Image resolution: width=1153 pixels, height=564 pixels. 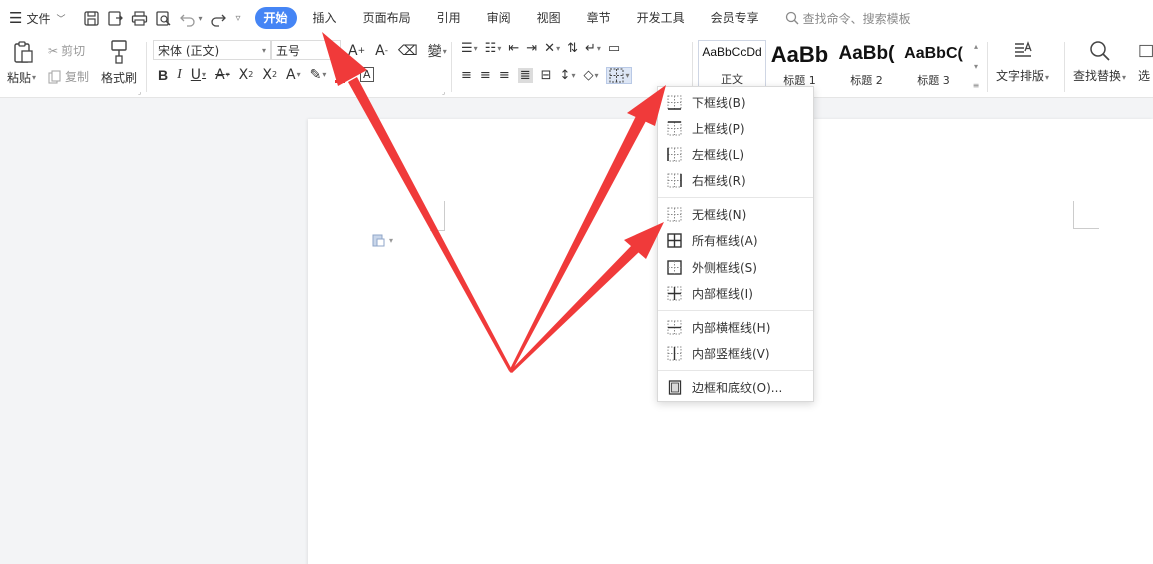 I want to click on select-icon, so click(x=1146, y=51).